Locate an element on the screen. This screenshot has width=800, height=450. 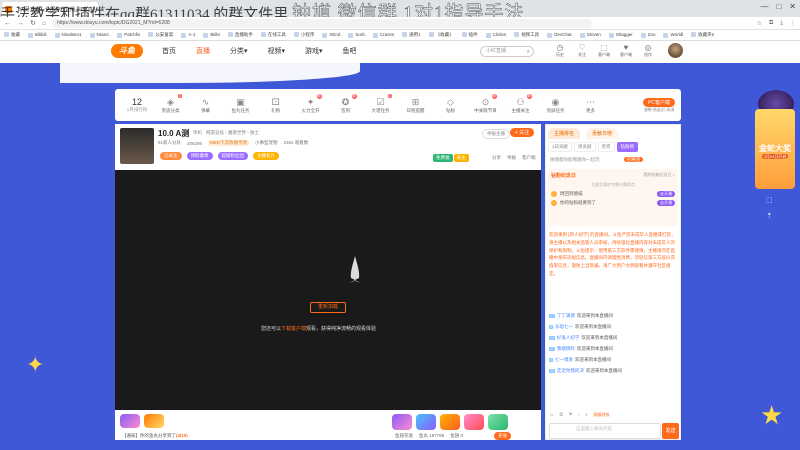
user-avatar is located at coordinates (675, 50).